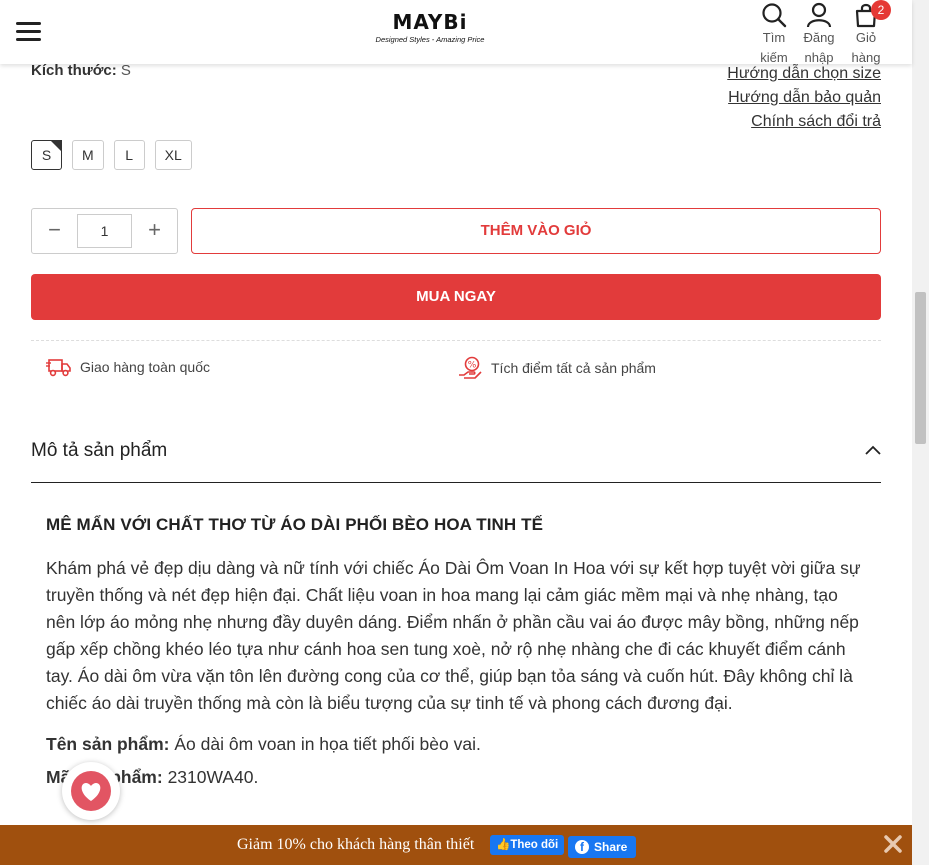  Describe the element at coordinates (108, 744) in the screenshot. I see `product-name-label: Tên sản phẩm:` at that location.